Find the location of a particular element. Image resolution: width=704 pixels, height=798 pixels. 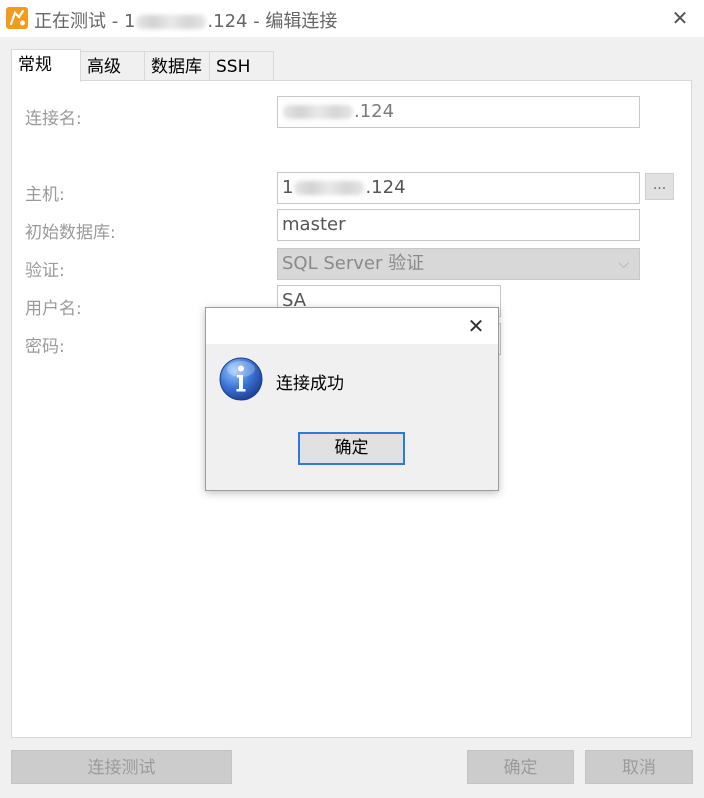

tab-databases: 数据库 is located at coordinates (177, 66).